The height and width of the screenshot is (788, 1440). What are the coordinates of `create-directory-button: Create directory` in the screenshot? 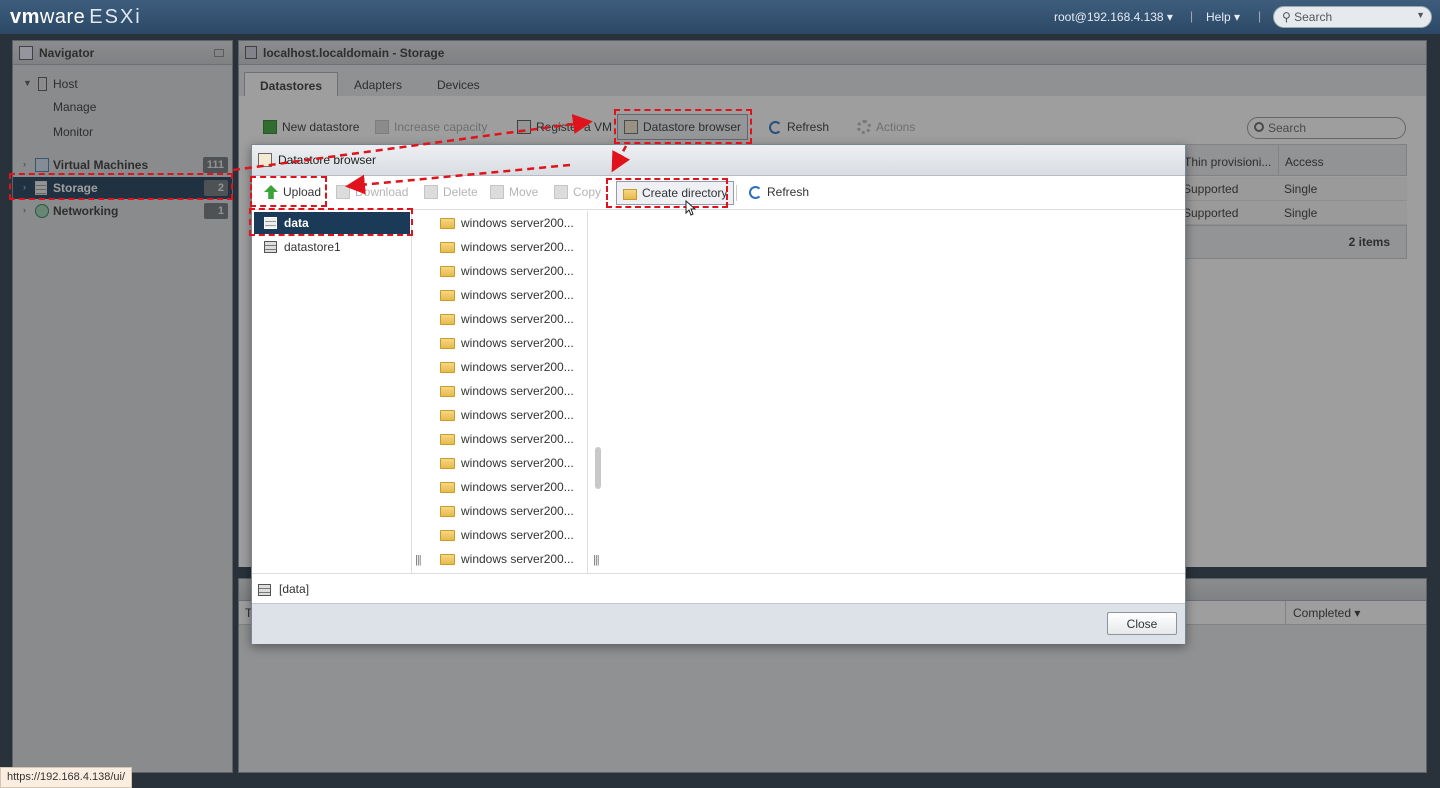 It's located at (675, 193).